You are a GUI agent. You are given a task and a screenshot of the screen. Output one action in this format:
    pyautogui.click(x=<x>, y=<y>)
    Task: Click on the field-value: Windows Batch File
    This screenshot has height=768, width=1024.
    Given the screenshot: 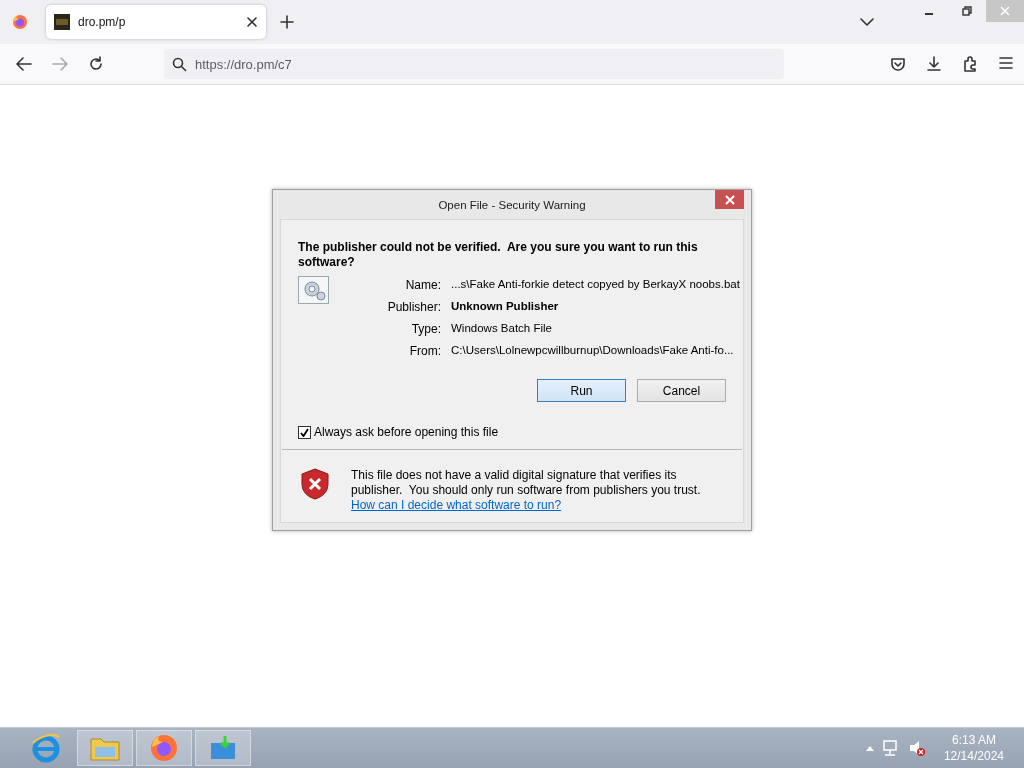 What is the action you would take?
    pyautogui.click(x=502, y=329)
    